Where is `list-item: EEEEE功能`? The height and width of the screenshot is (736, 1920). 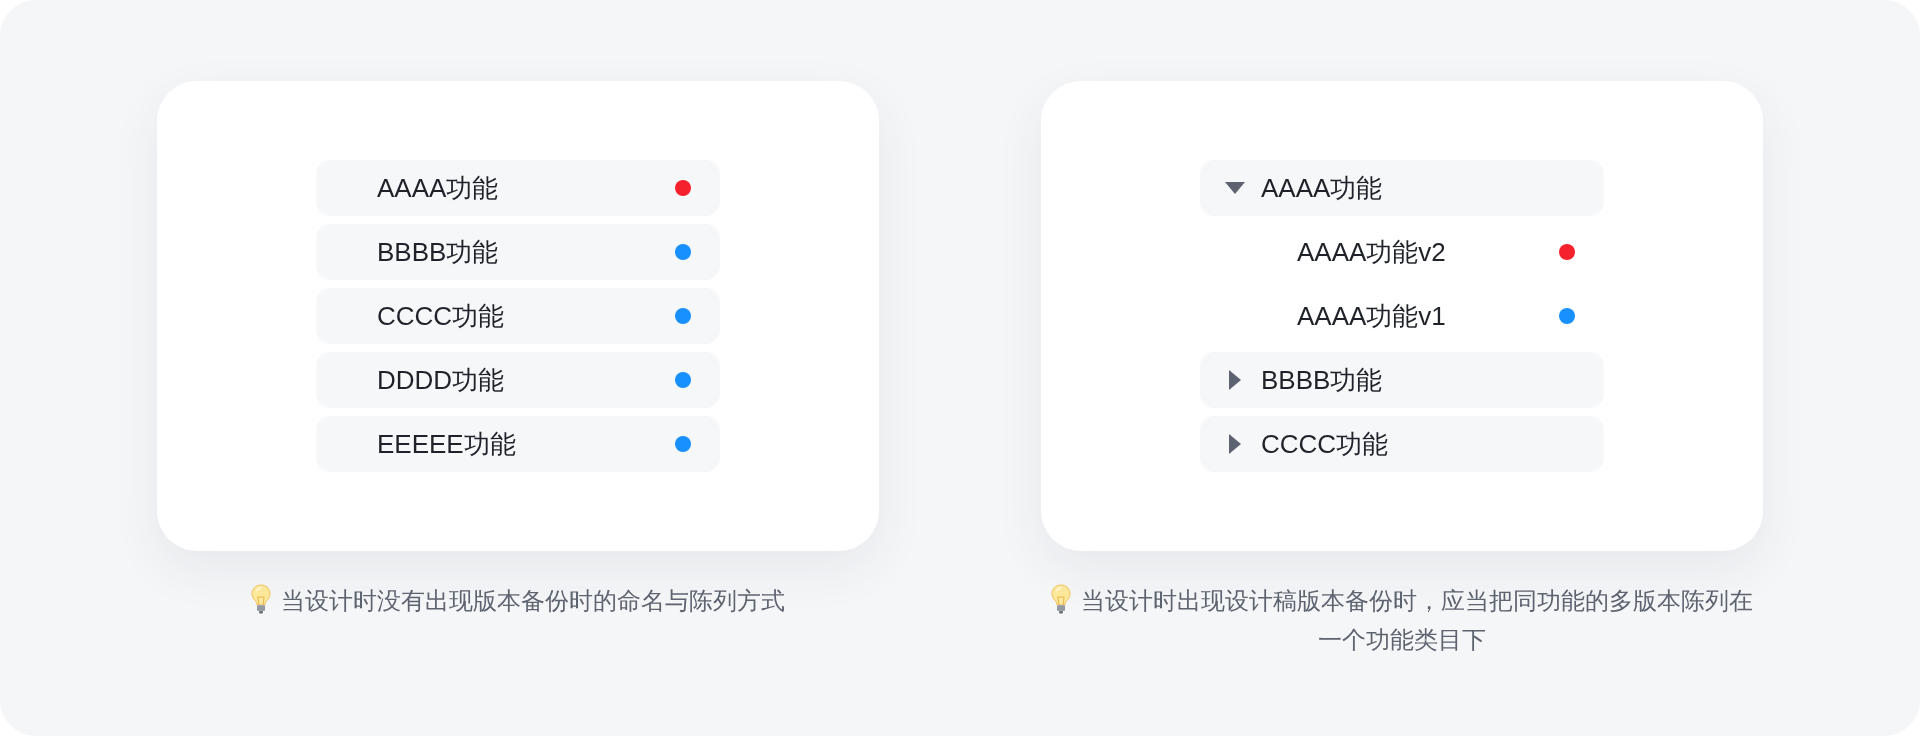 list-item: EEEEE功能 is located at coordinates (518, 444).